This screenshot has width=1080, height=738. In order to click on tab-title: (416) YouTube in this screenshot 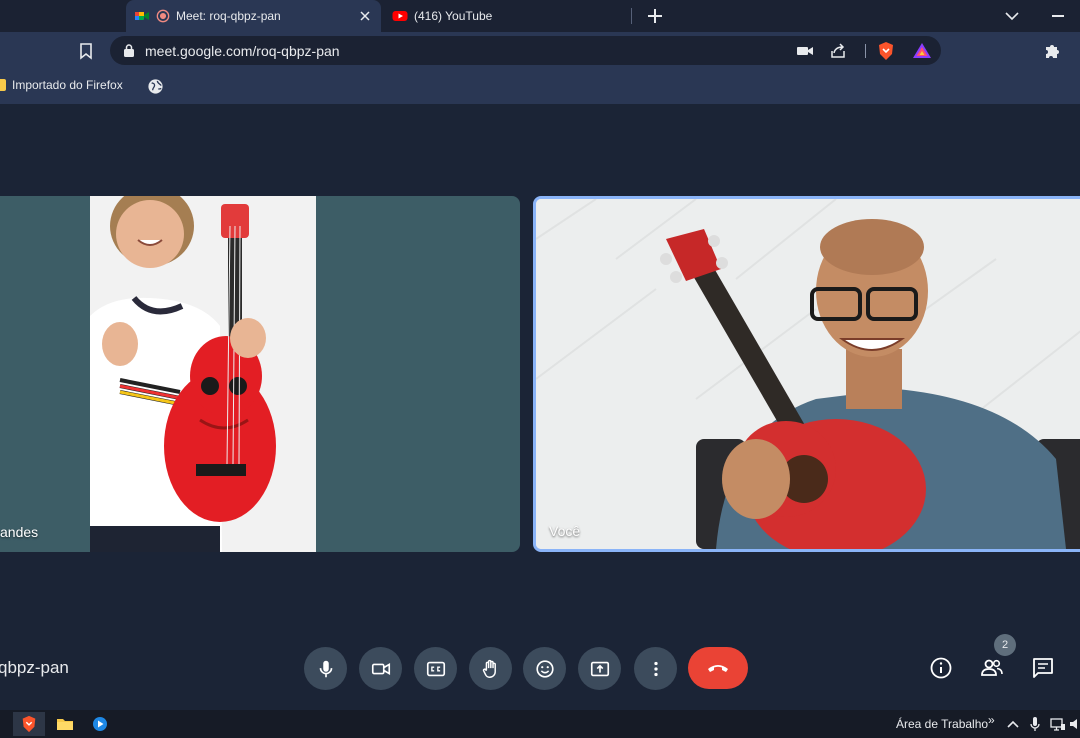, I will do `click(453, 16)`.